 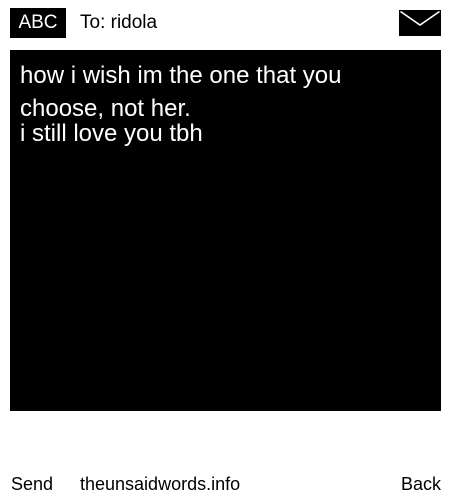 I want to click on message-line: how i wish im the one that you, so click(x=181, y=75).